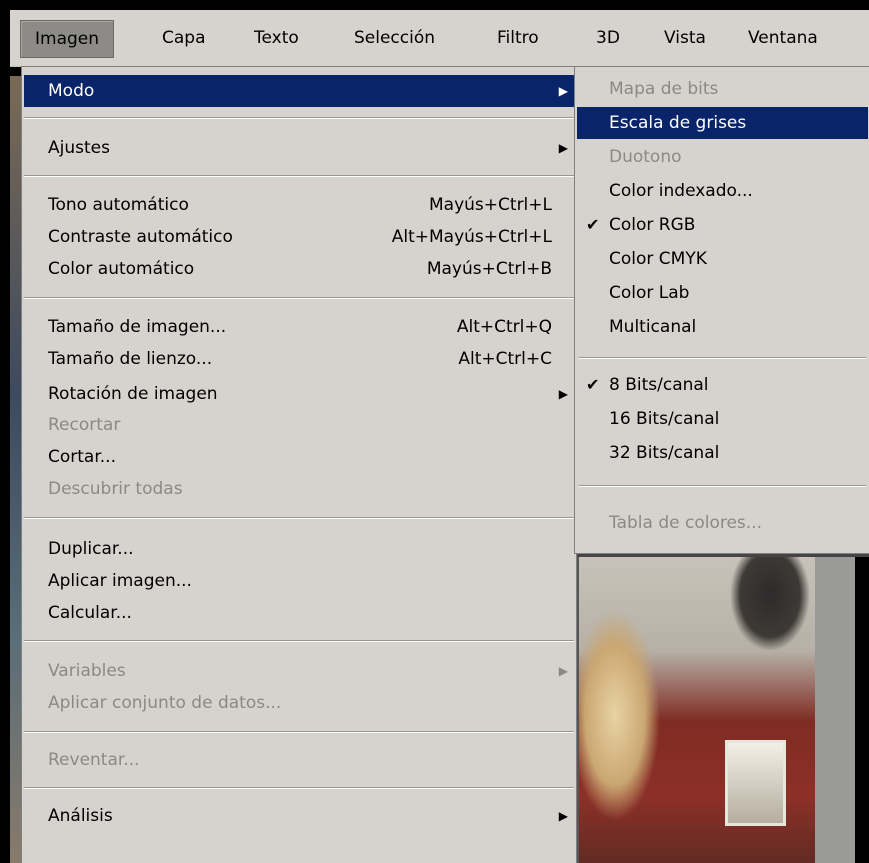 Image resolution: width=869 pixels, height=863 pixels. I want to click on menu-item-analisis: Análisis ▶, so click(299, 816).